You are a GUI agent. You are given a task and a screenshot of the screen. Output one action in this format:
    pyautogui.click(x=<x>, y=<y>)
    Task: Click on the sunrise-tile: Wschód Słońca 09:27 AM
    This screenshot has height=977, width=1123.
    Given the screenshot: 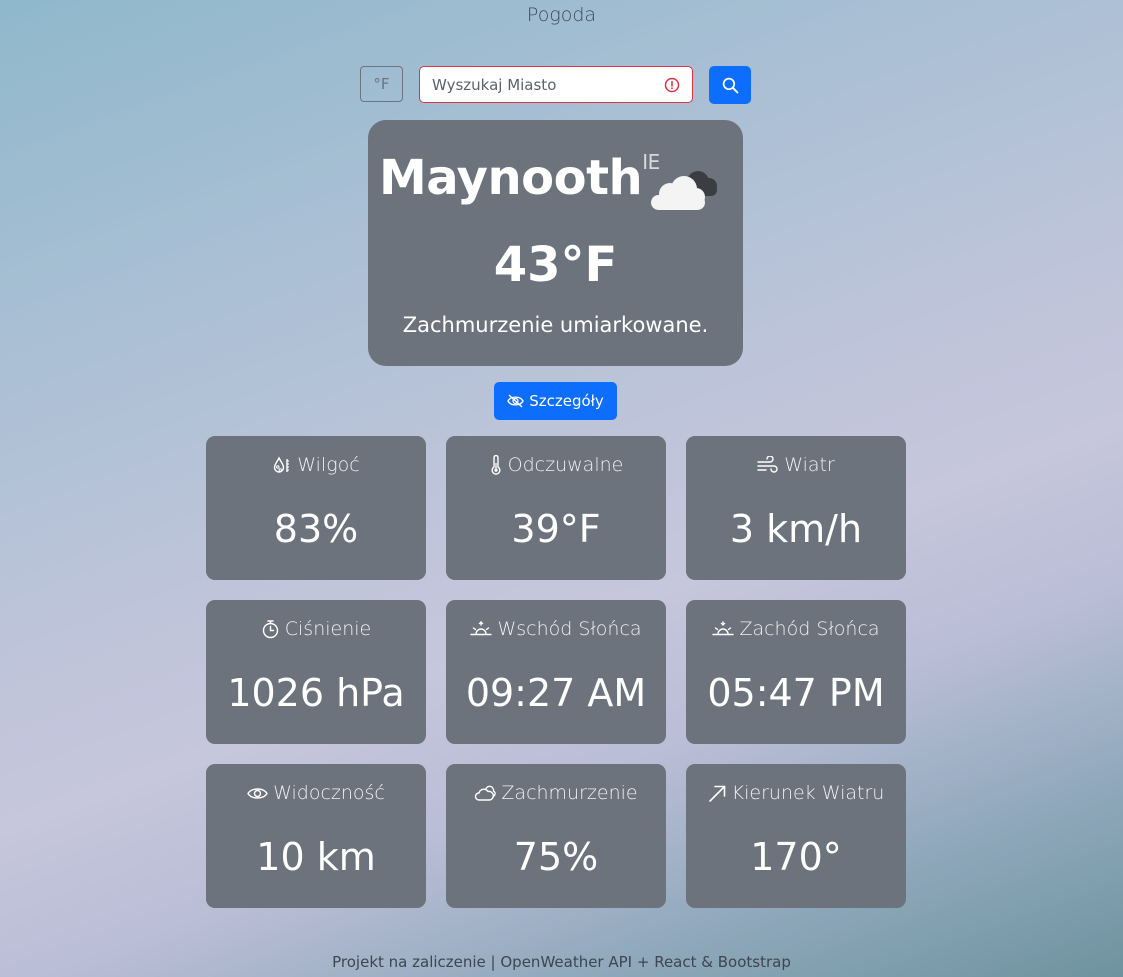 What is the action you would take?
    pyautogui.click(x=556, y=672)
    